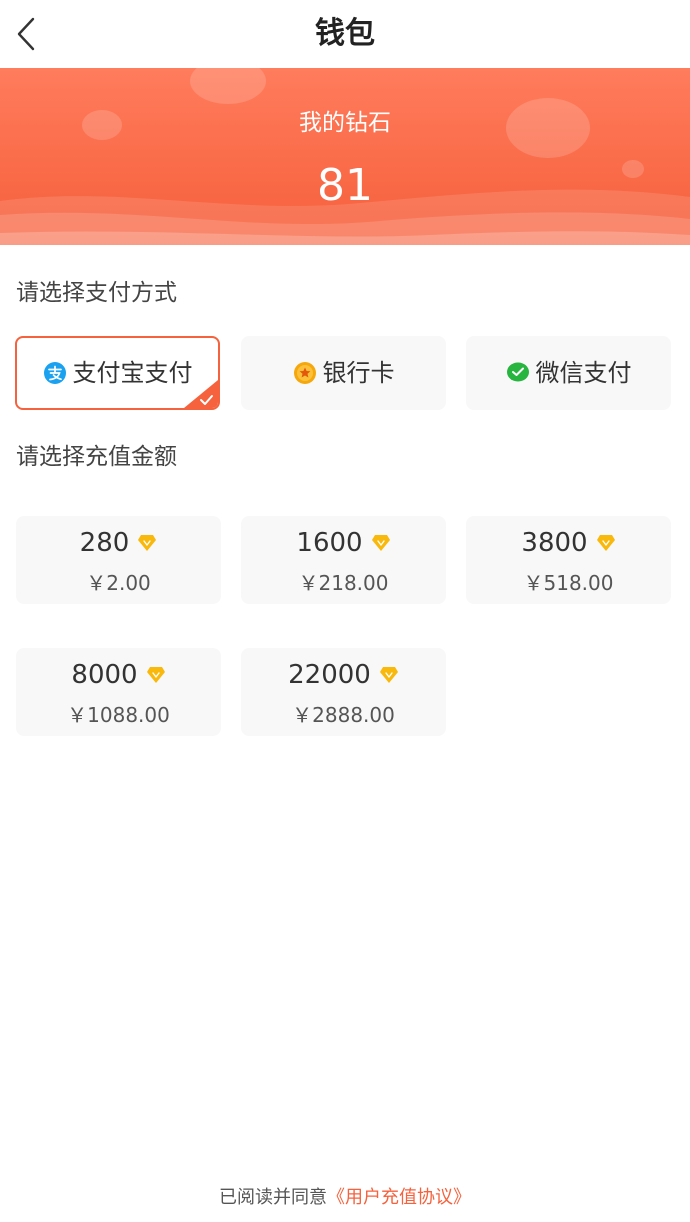 The image size is (690, 1222). What do you see at coordinates (517, 372) in the screenshot?
I see `wechat-pay-icon` at bounding box center [517, 372].